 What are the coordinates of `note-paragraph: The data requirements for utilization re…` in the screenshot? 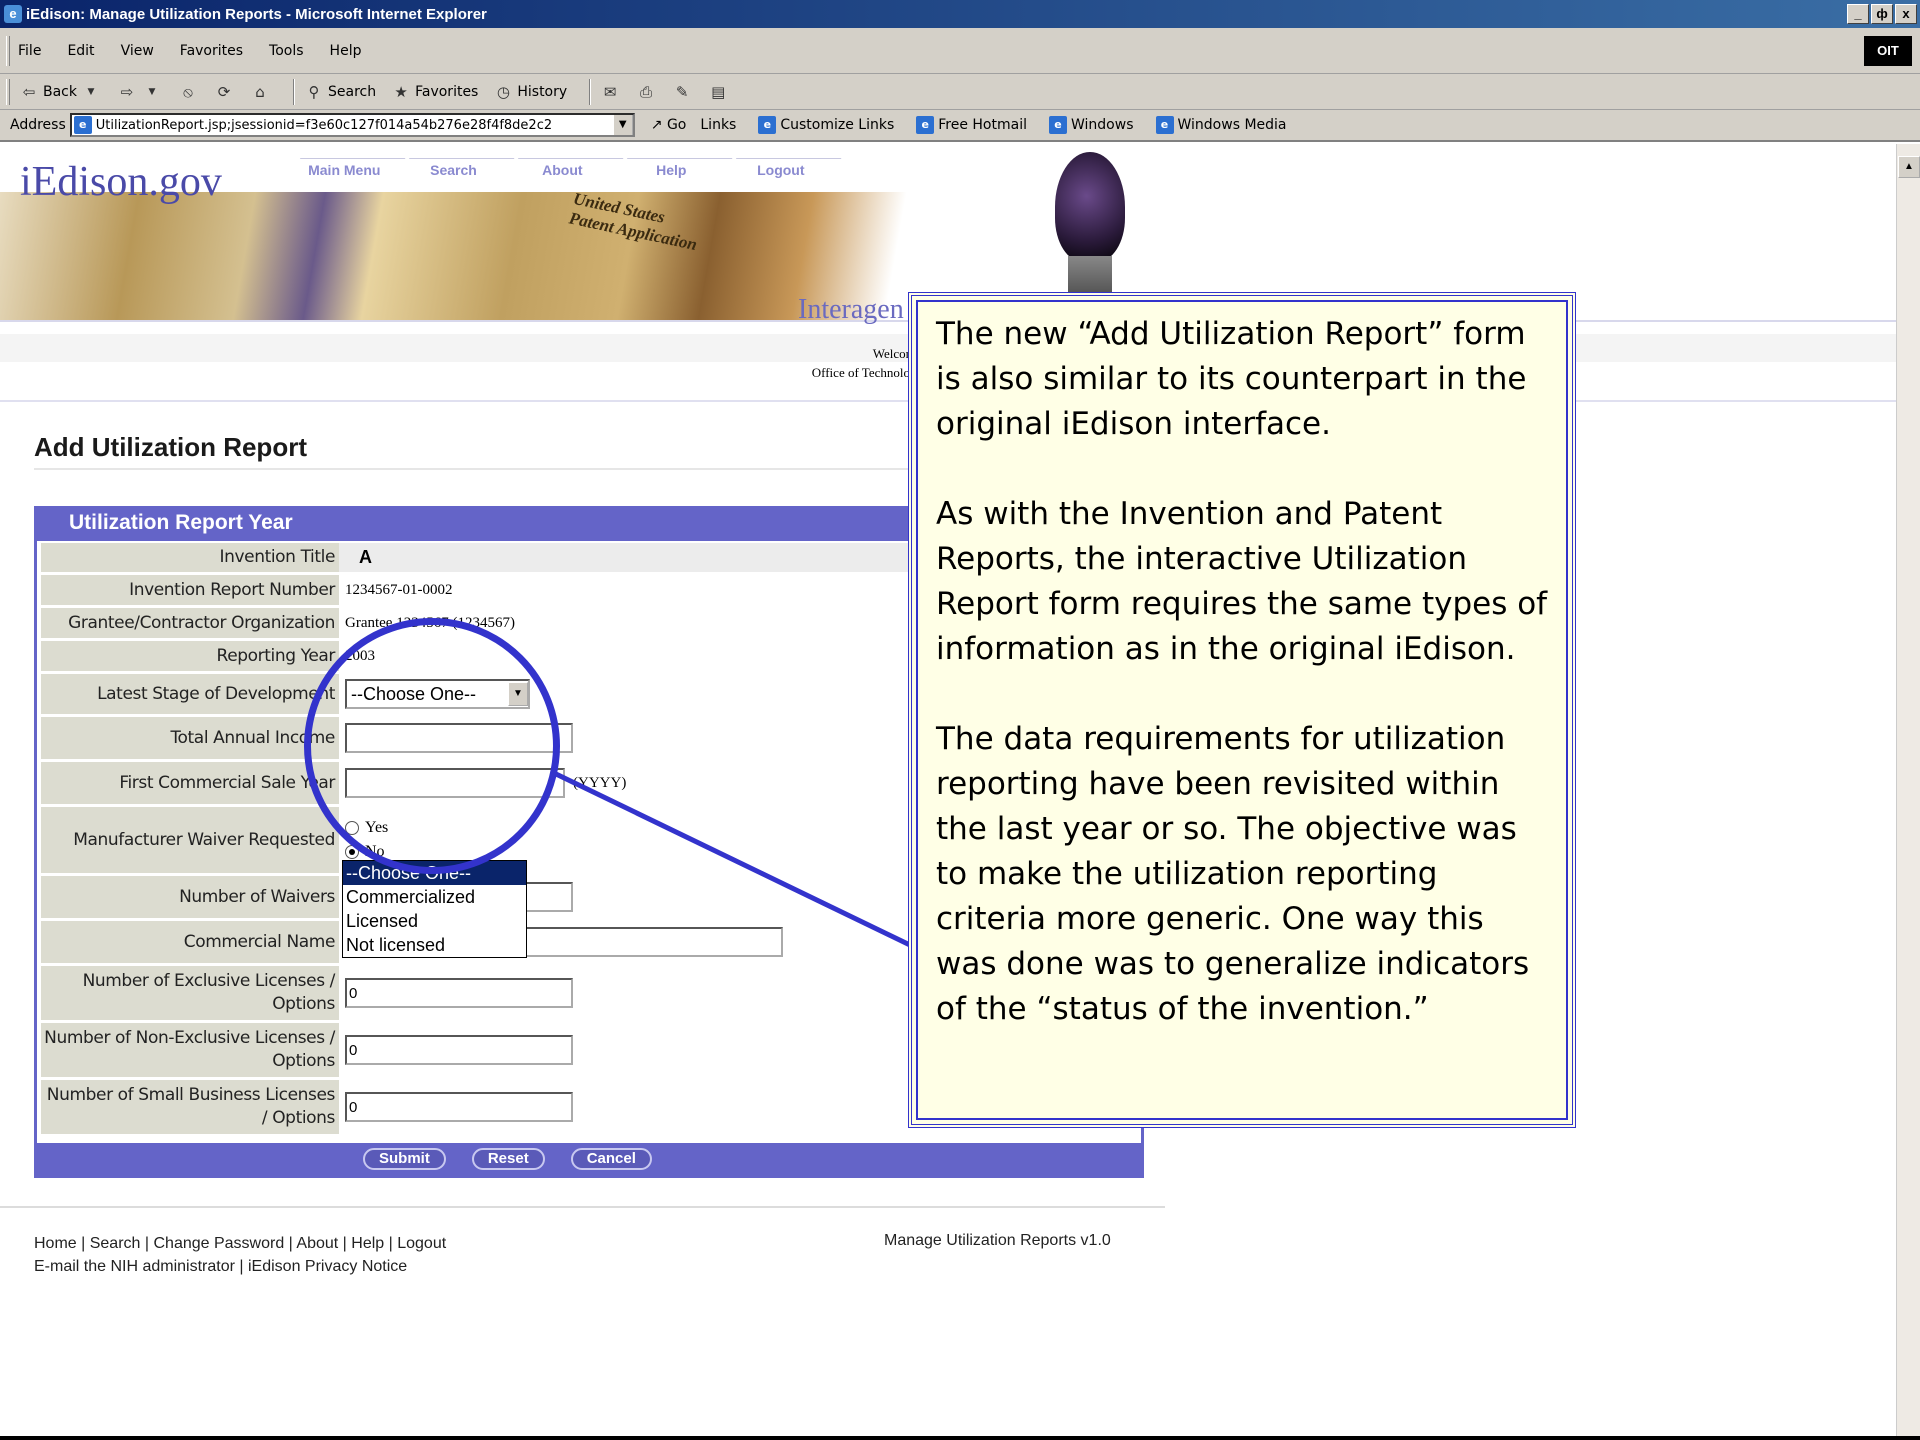 It's located at (1233, 874).